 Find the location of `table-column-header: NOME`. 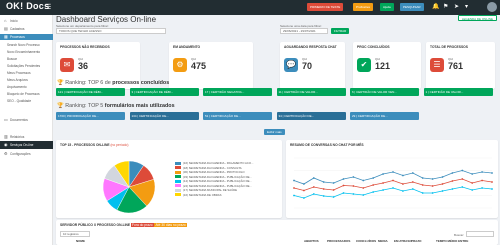

table-column-header: NOME is located at coordinates (80, 241).